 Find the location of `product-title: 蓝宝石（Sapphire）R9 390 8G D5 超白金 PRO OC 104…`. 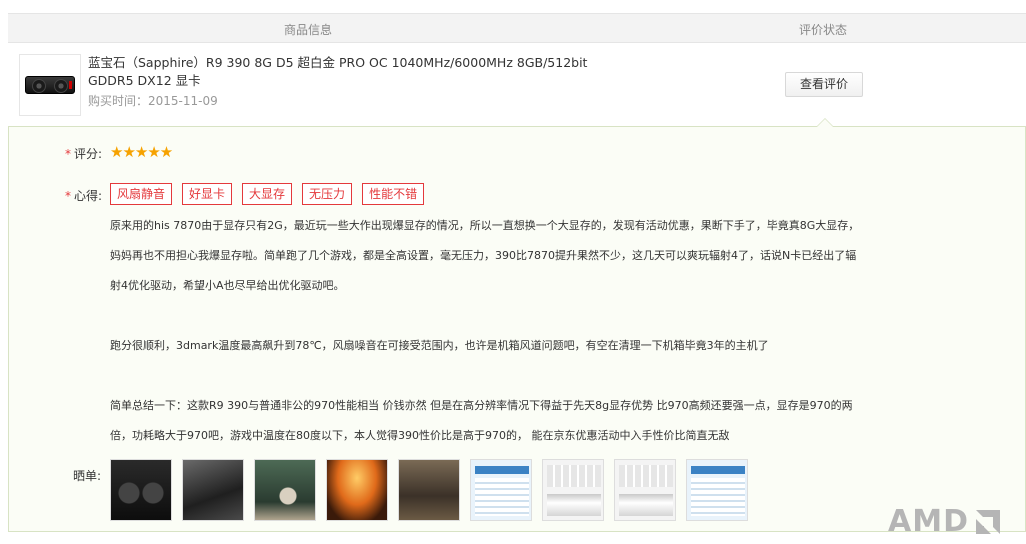

product-title: 蓝宝石（Sapphire）R9 390 8G D5 超白金 PRO OC 104… is located at coordinates (348, 72).